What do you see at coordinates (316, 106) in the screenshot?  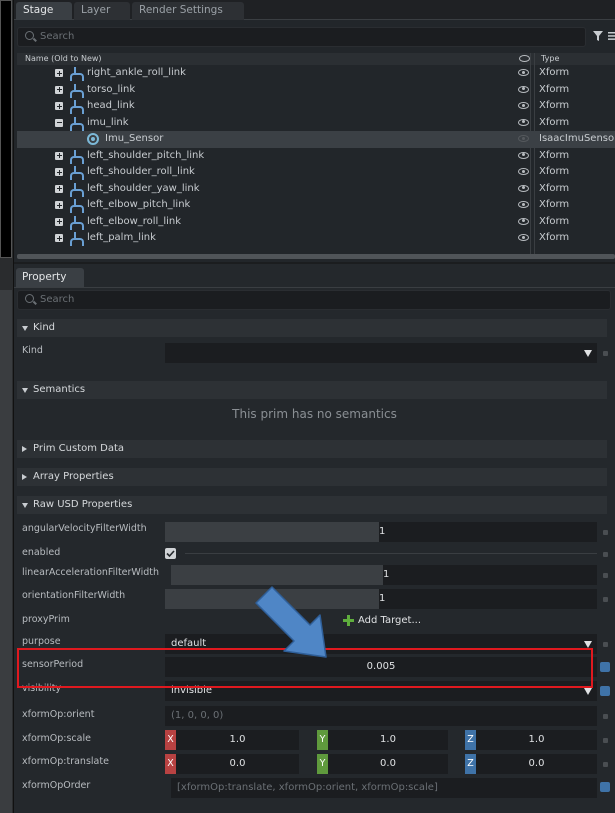 I see `tree-row: head_link Xform` at bounding box center [316, 106].